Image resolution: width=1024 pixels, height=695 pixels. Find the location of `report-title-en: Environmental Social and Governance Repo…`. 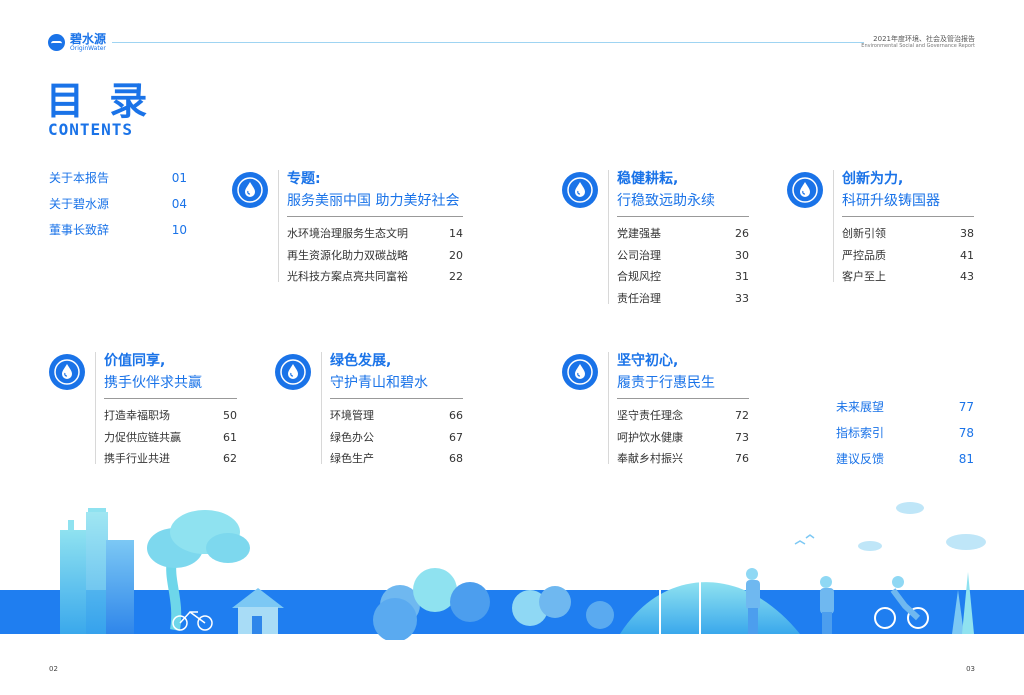

report-title-en: Environmental Social and Governance Repo… is located at coordinates (918, 46).